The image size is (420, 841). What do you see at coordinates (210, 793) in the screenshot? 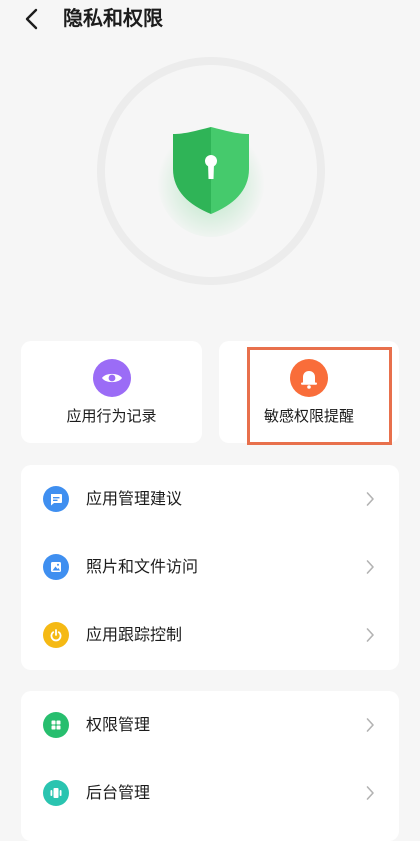
I see `list-item-background-management: 后台管理` at bounding box center [210, 793].